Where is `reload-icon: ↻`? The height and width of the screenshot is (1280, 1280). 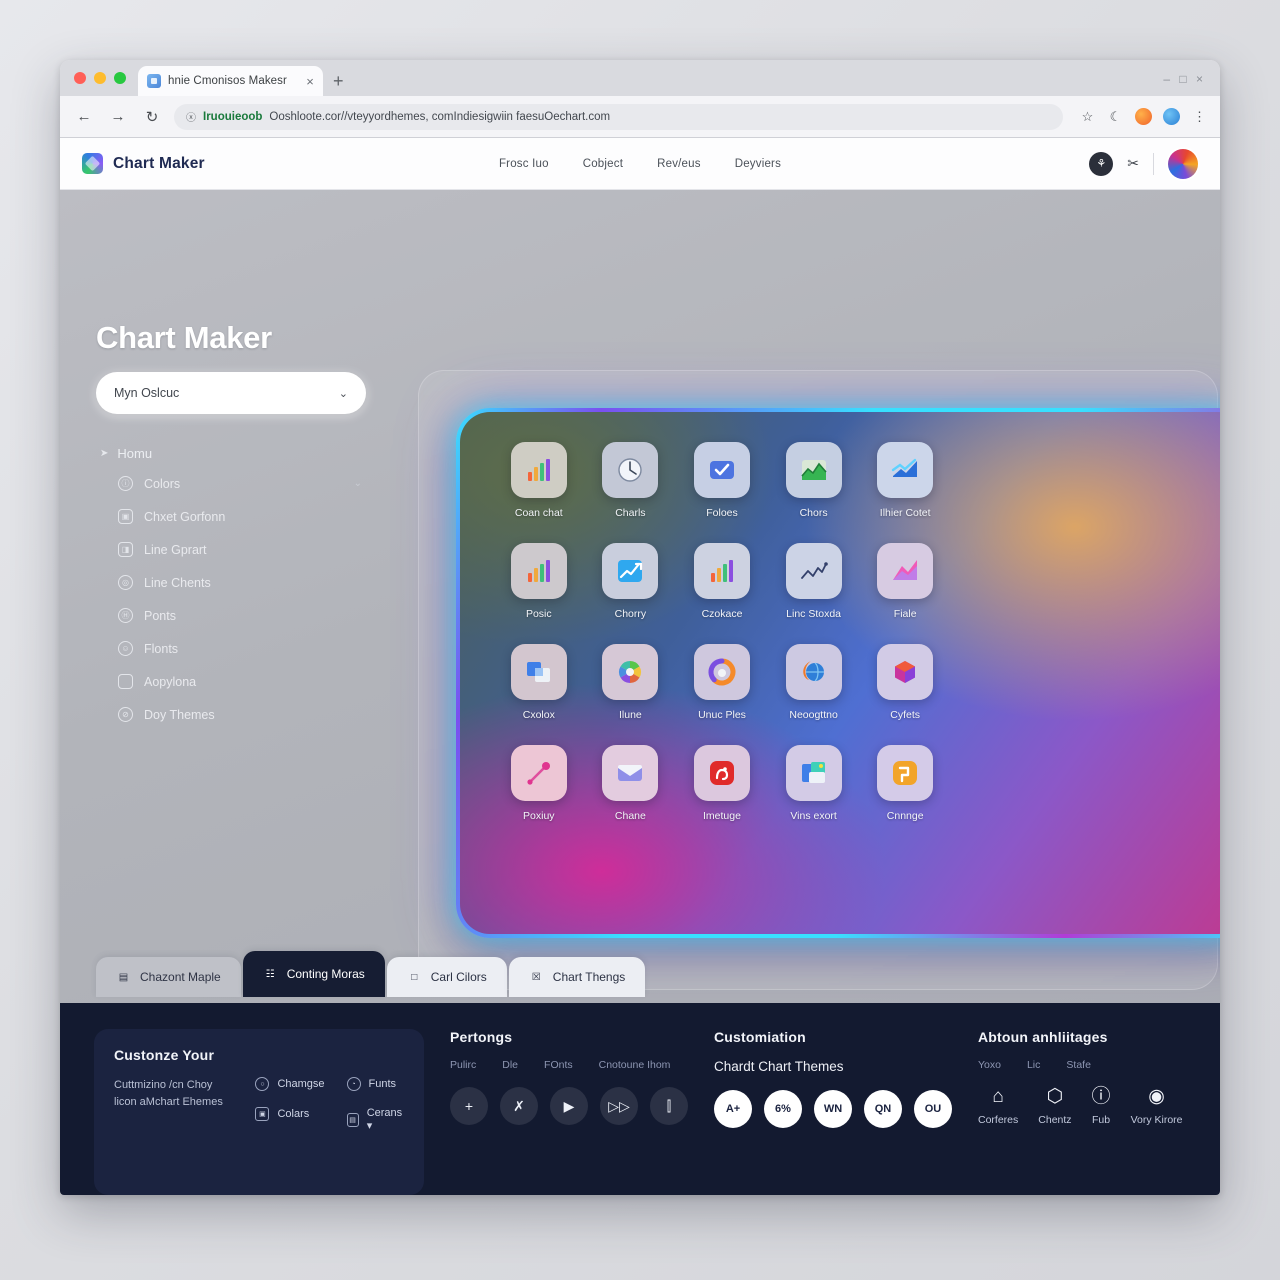
reload-icon: ↻ is located at coordinates (152, 117).